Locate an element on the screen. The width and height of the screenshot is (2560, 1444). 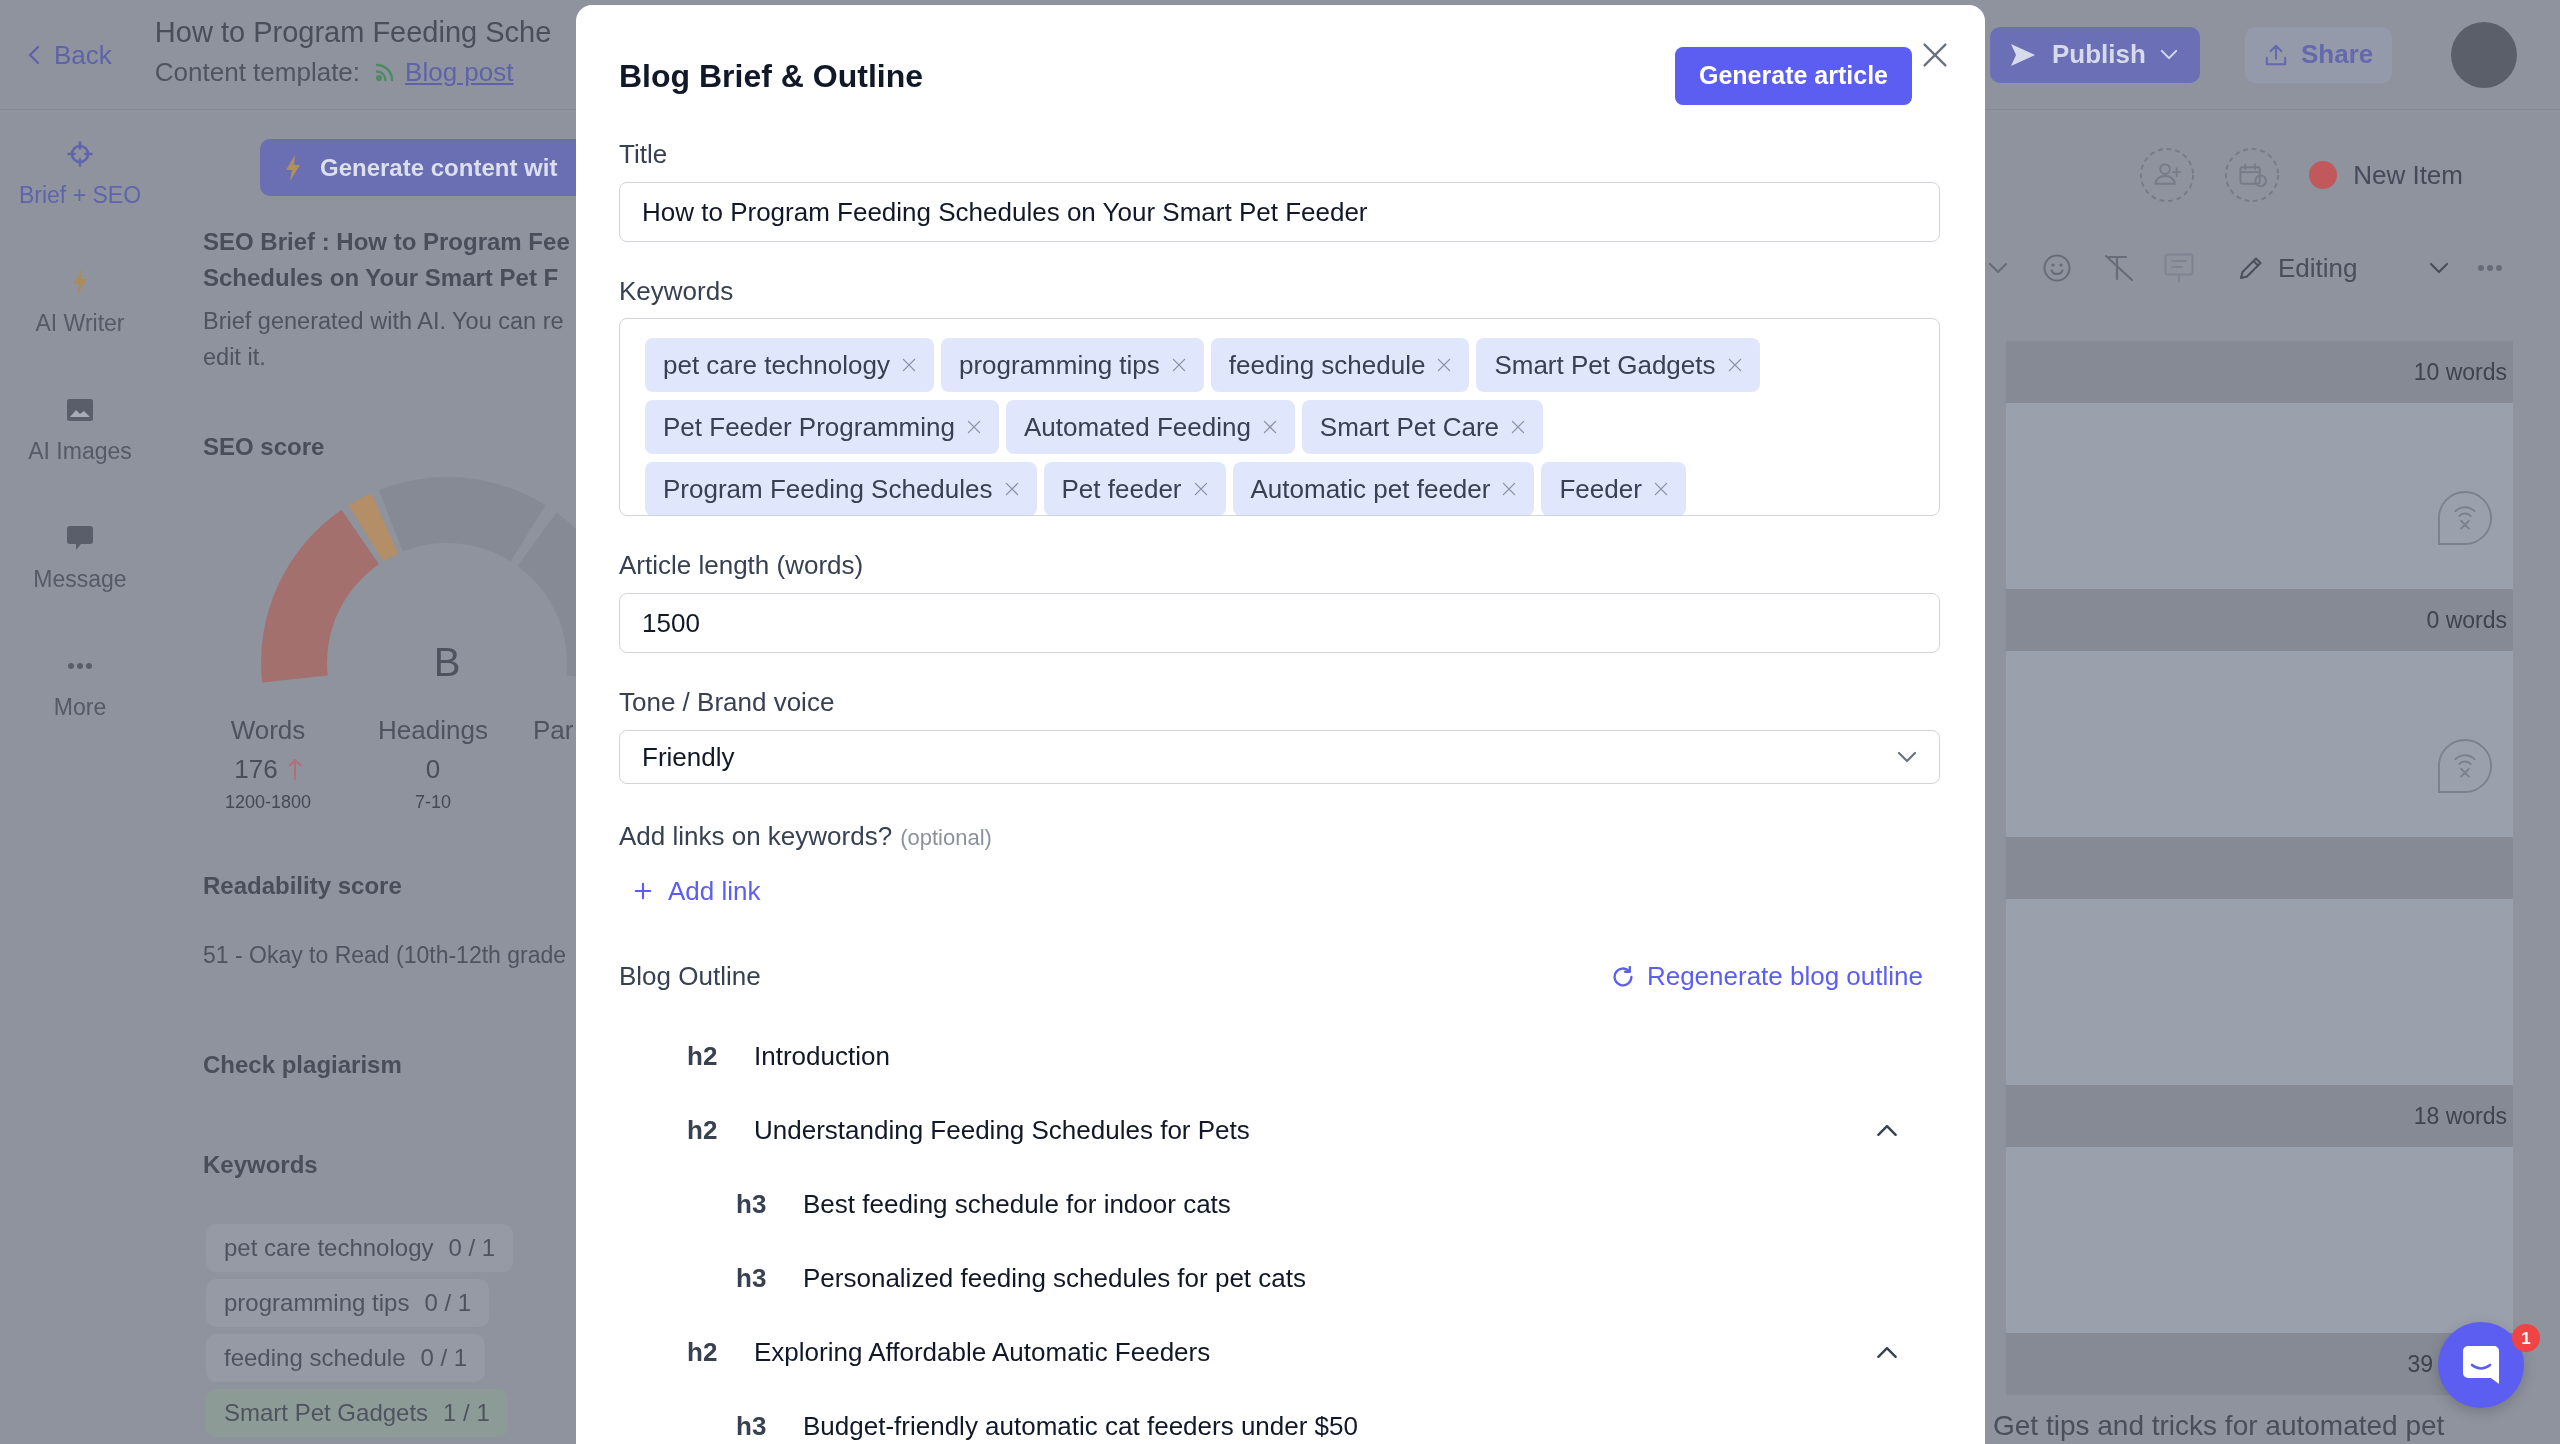
keyword-tag: Smart Pet Care is located at coordinates (1422, 427).